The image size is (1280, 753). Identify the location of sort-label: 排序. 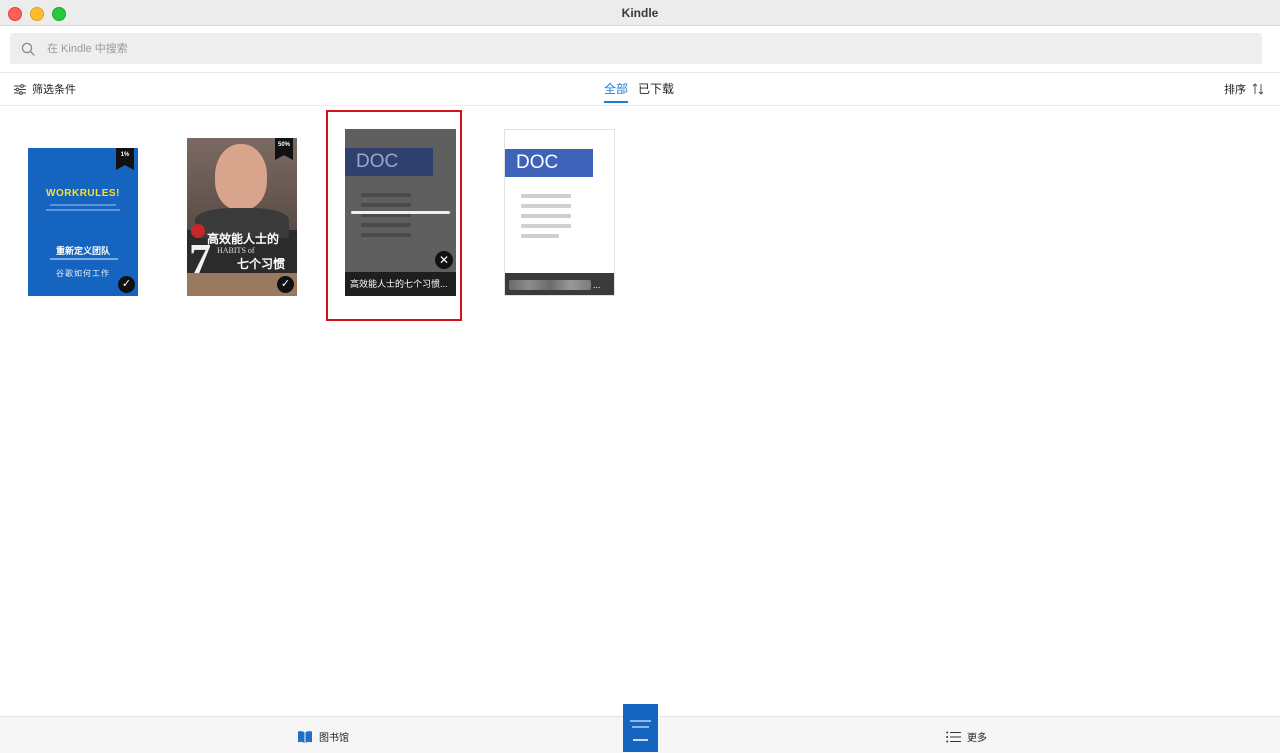
(1235, 90).